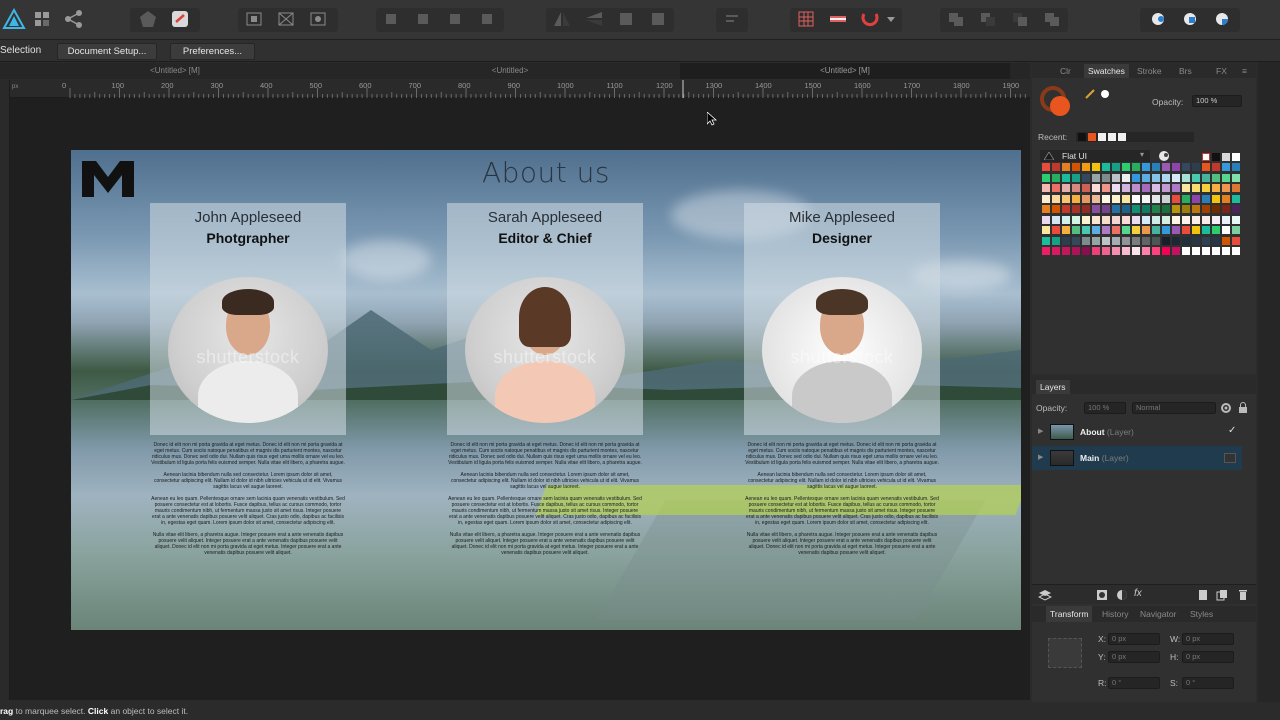 Image resolution: width=1280 pixels, height=720 pixels. I want to click on tab-history: History, so click(1115, 614).